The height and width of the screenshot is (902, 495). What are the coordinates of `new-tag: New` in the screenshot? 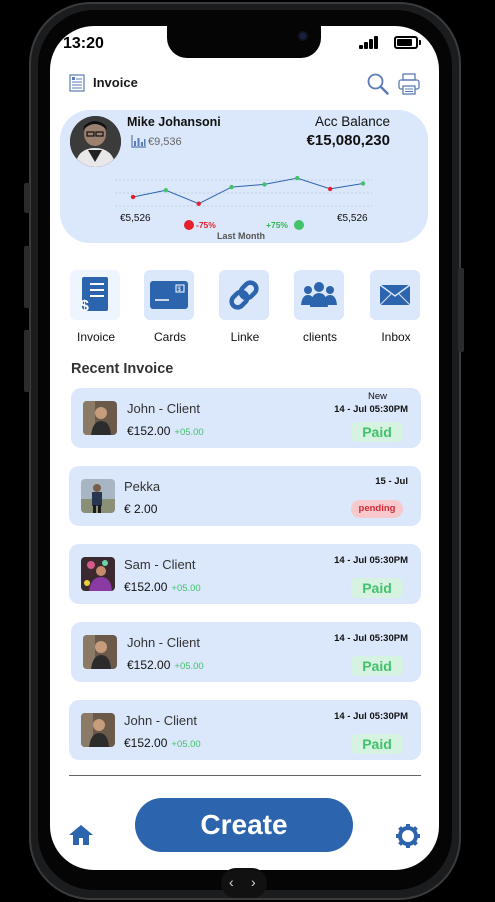 It's located at (377, 396).